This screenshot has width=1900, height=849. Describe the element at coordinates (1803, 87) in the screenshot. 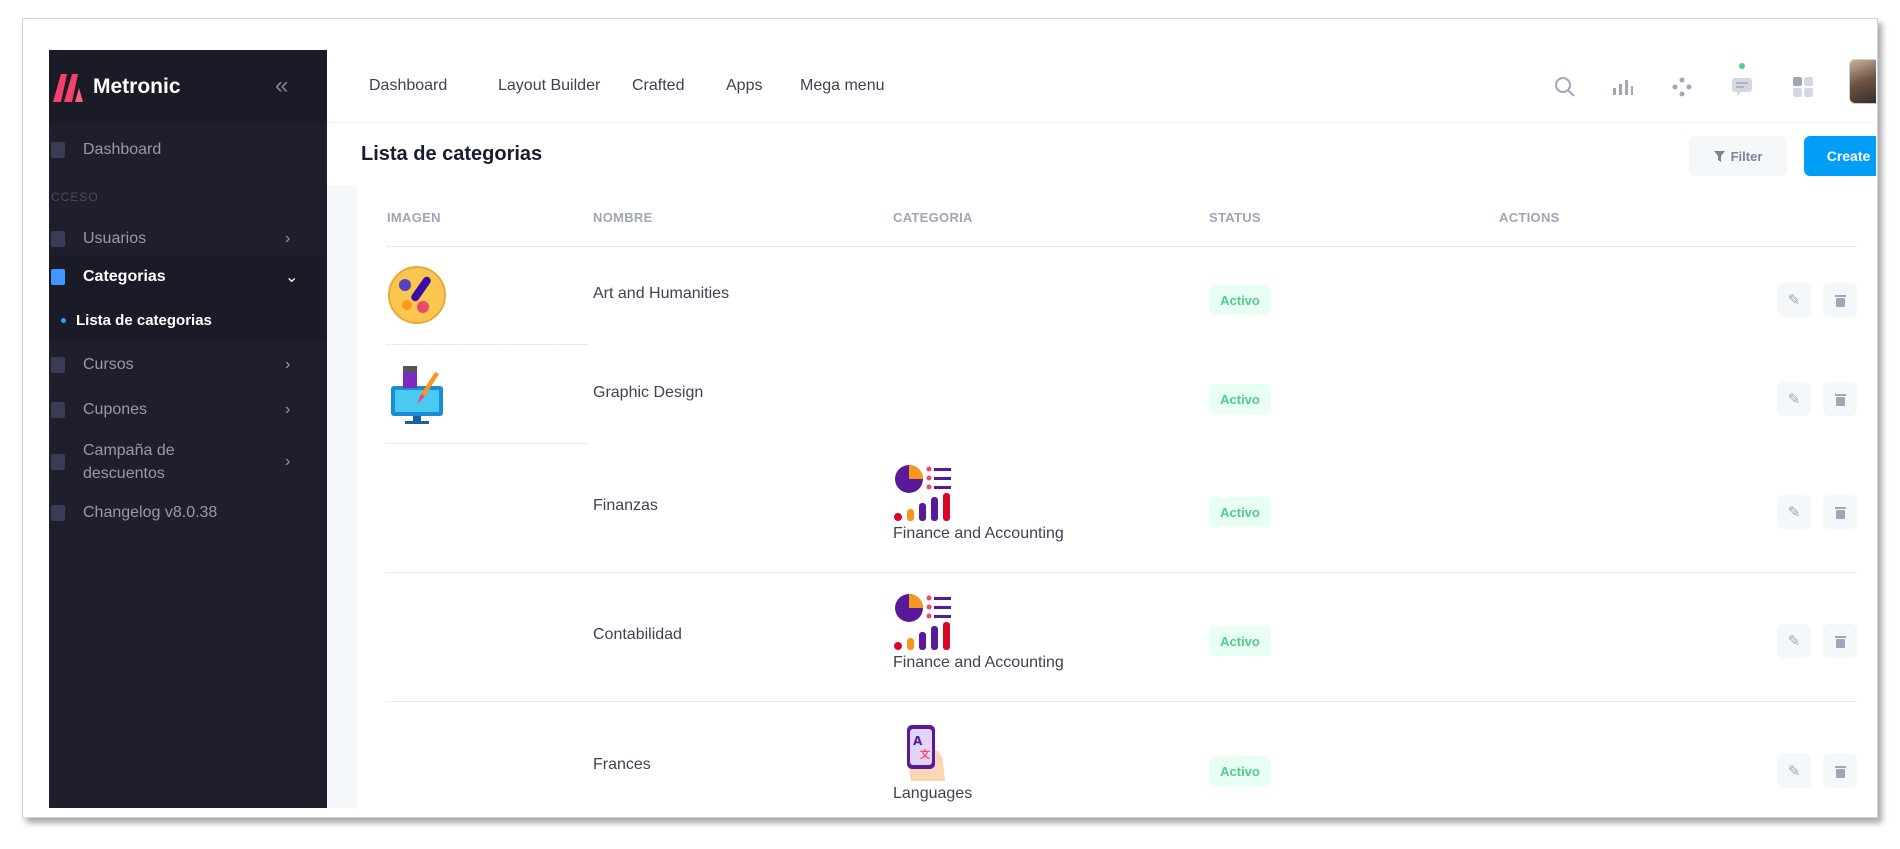

I see `apps-grid-icon` at that location.